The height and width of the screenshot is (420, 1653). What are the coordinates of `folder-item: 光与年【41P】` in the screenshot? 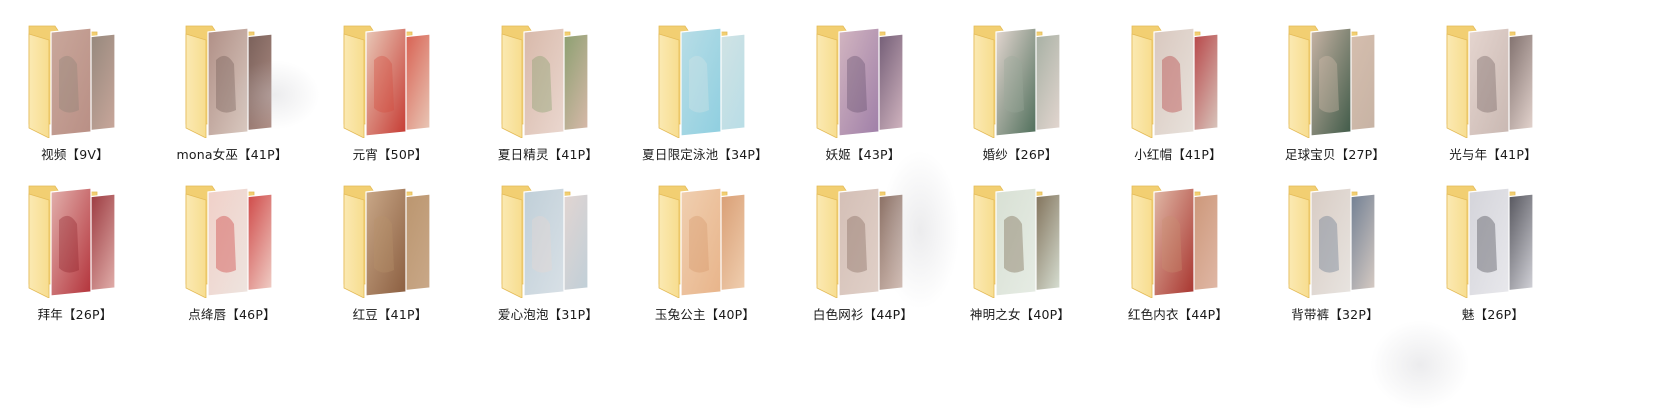 It's located at (1493, 81).